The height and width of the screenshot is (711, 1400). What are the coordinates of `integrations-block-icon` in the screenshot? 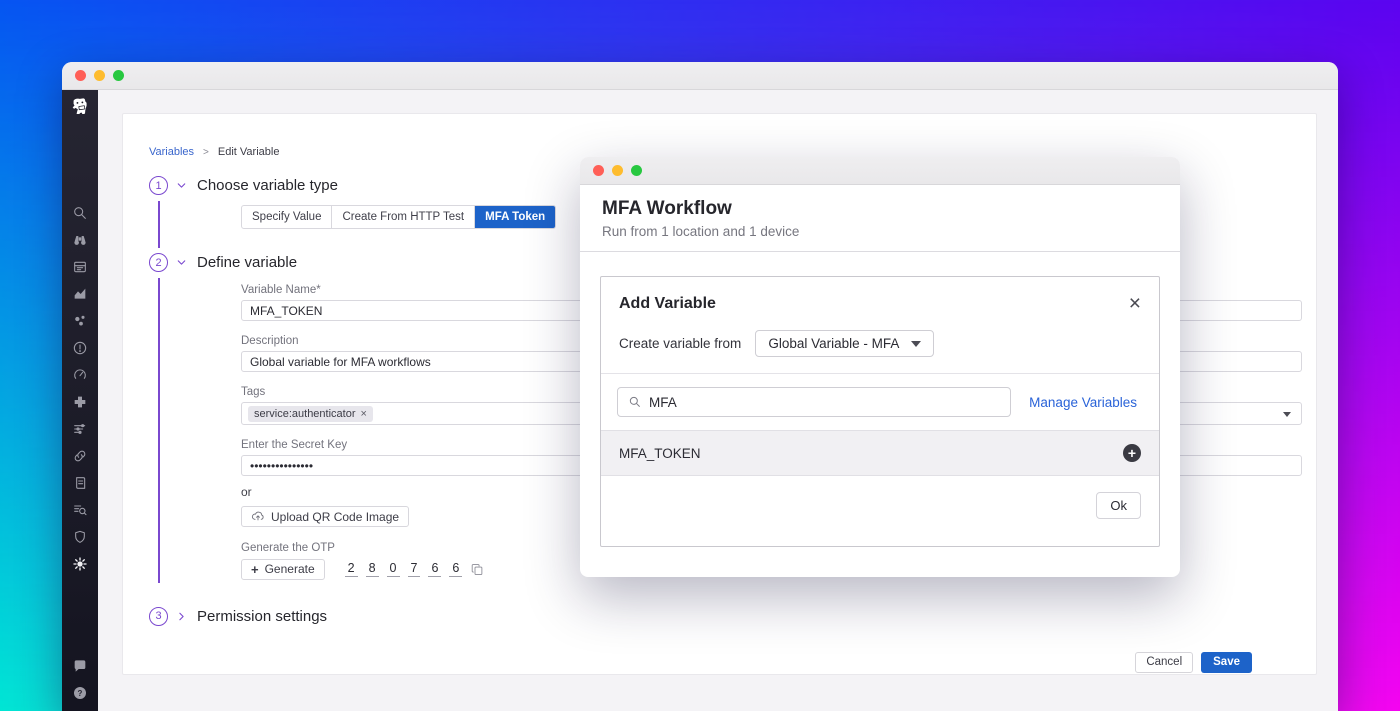 It's located at (80, 402).